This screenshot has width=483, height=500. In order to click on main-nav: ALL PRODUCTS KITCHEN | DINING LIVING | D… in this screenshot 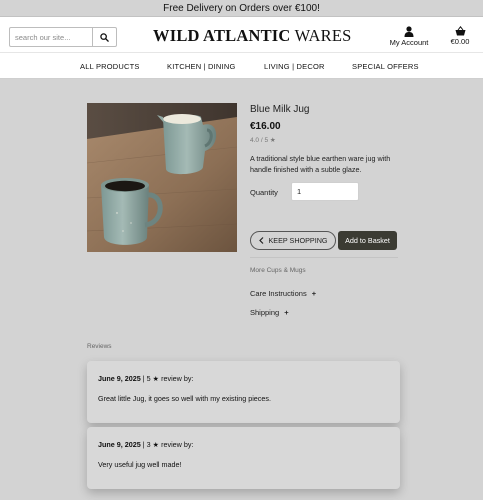, I will do `click(241, 65)`.